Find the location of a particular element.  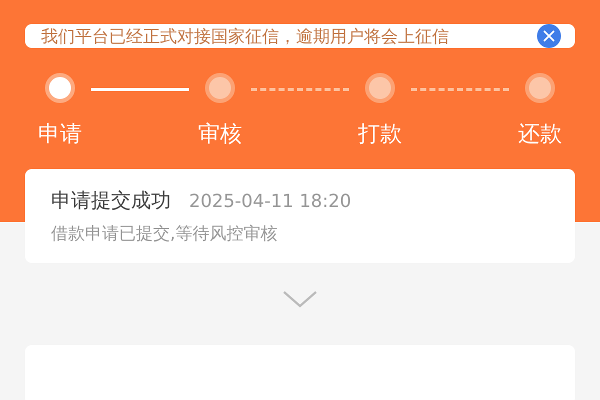

step-label: 审核 is located at coordinates (220, 135).